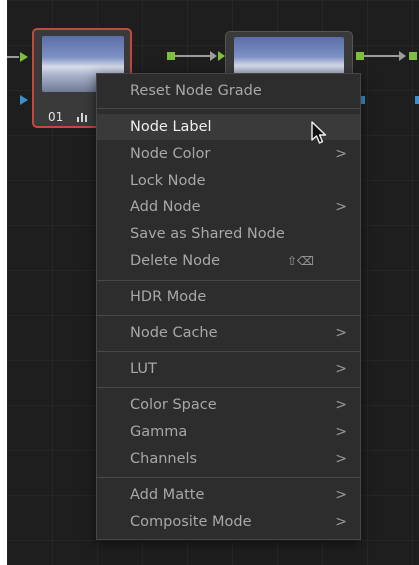 The height and width of the screenshot is (565, 419). I want to click on menu-item-gamma: Gamma >, so click(228, 432).